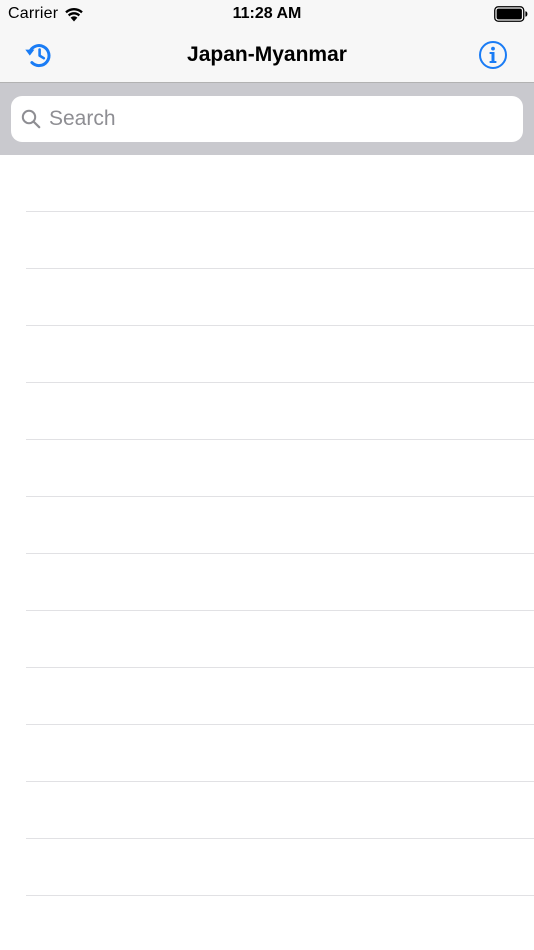 The image size is (534, 950). What do you see at coordinates (511, 14) in the screenshot?
I see `battery-icon` at bounding box center [511, 14].